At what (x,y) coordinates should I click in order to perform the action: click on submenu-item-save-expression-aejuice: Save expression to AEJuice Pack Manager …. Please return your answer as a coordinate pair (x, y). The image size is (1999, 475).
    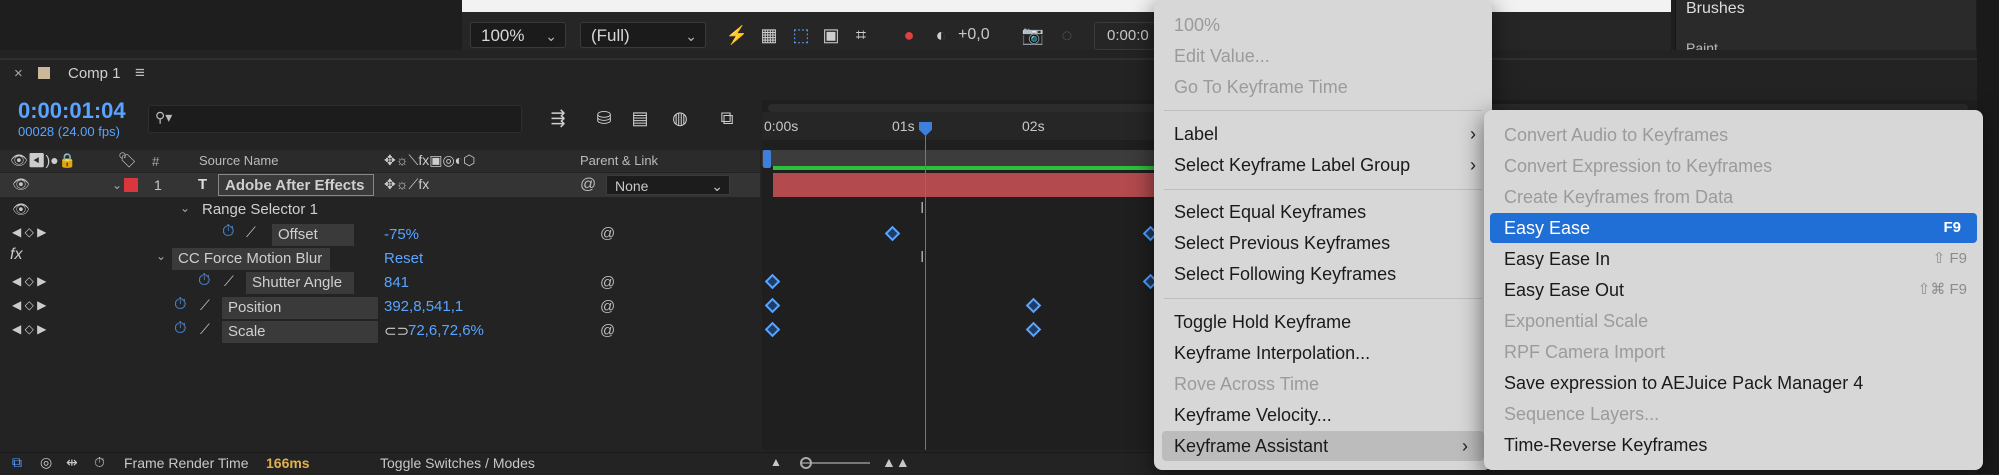
    Looking at the image, I should click on (1733, 383).